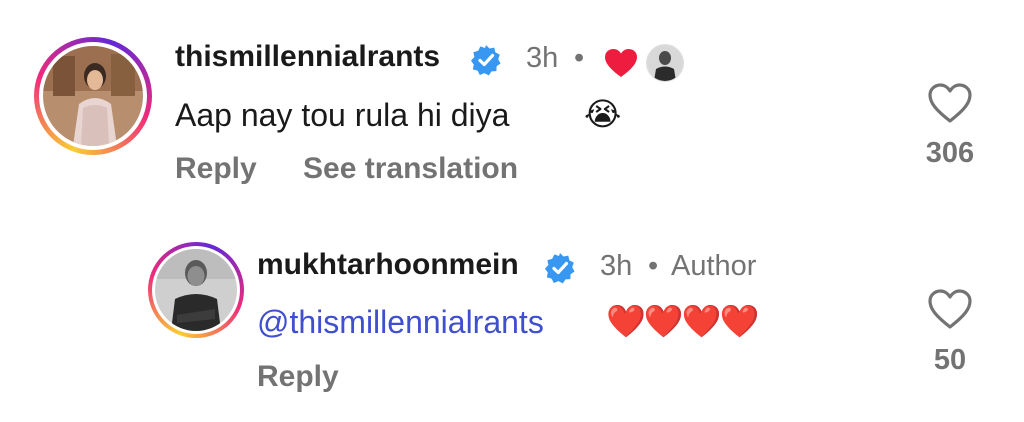 This screenshot has height=422, width=1024. I want to click on creator-liked-heart-icon, so click(621, 65).